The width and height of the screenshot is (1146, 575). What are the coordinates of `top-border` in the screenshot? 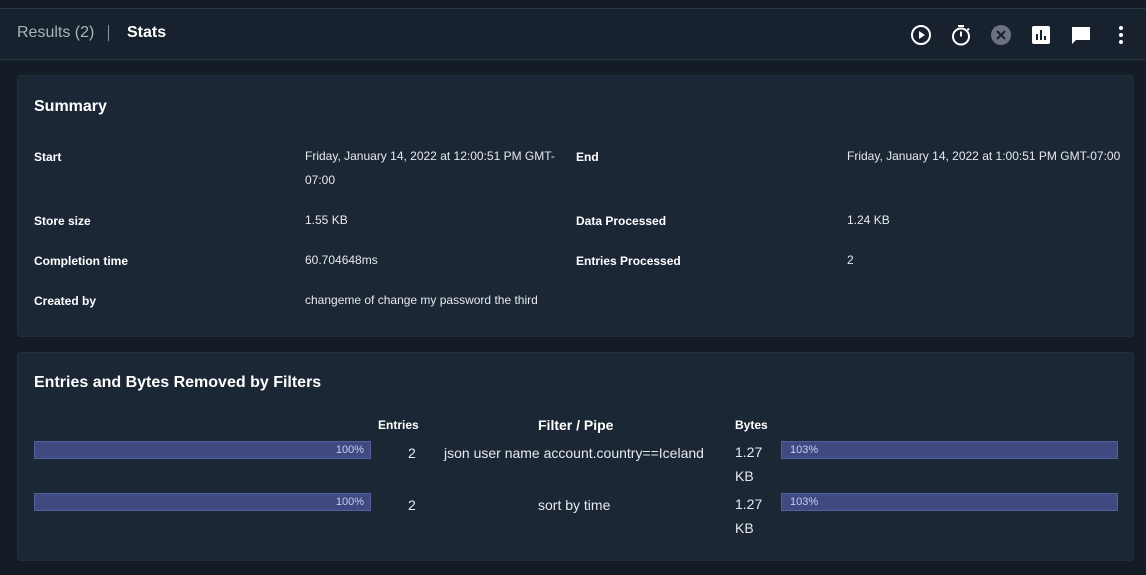 It's located at (573, 4).